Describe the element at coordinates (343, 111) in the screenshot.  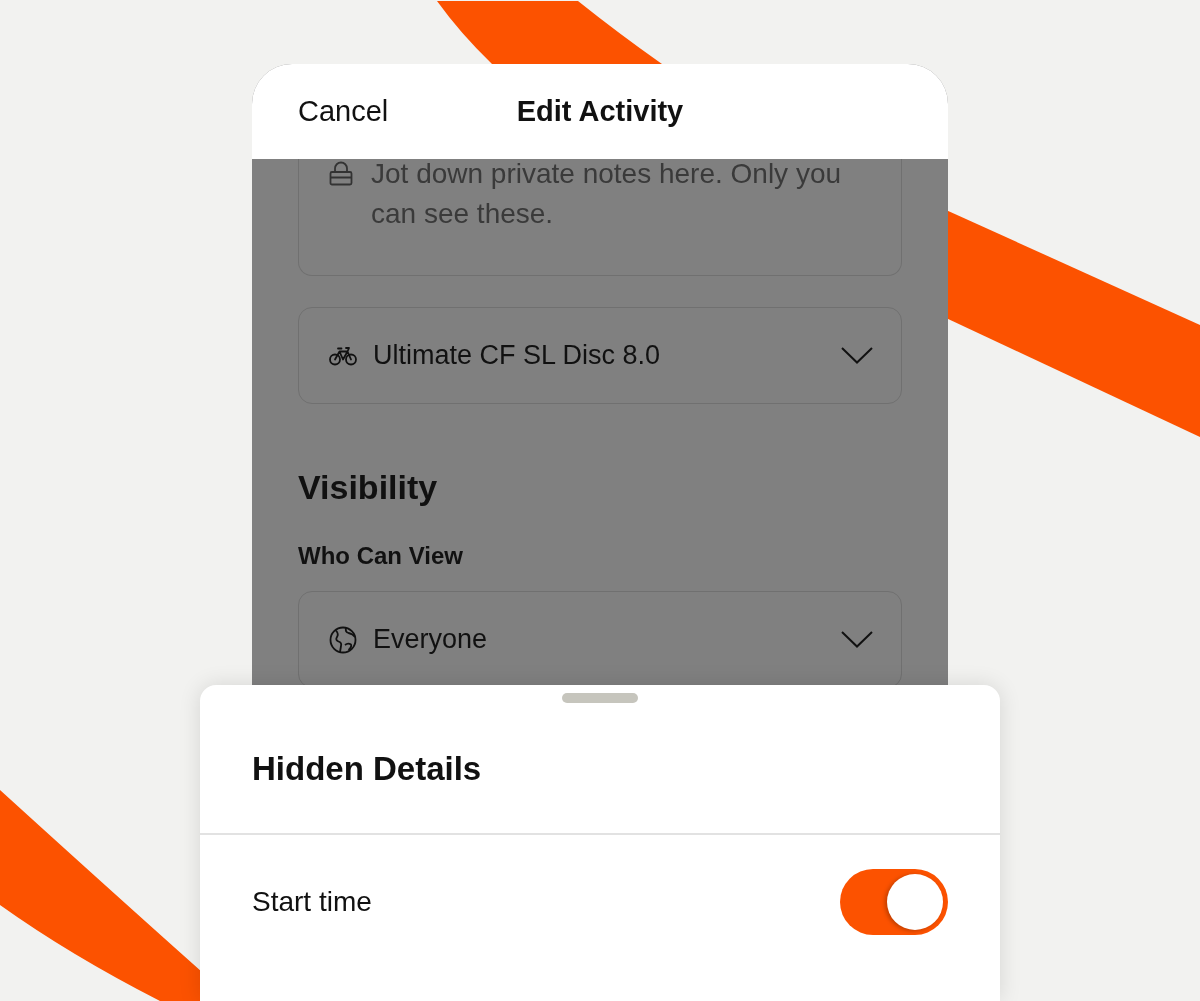
I see `cancel-button: Cancel` at that location.